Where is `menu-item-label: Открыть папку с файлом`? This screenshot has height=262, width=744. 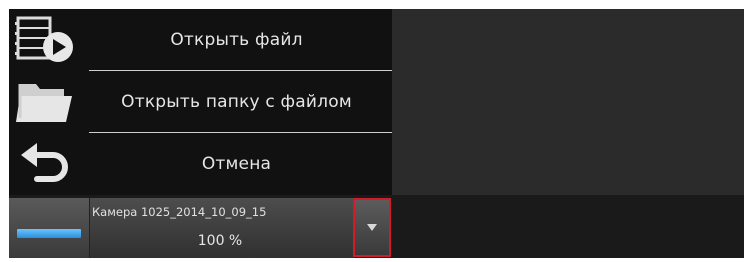 menu-item-label: Открыть папку с файлом is located at coordinates (236, 101).